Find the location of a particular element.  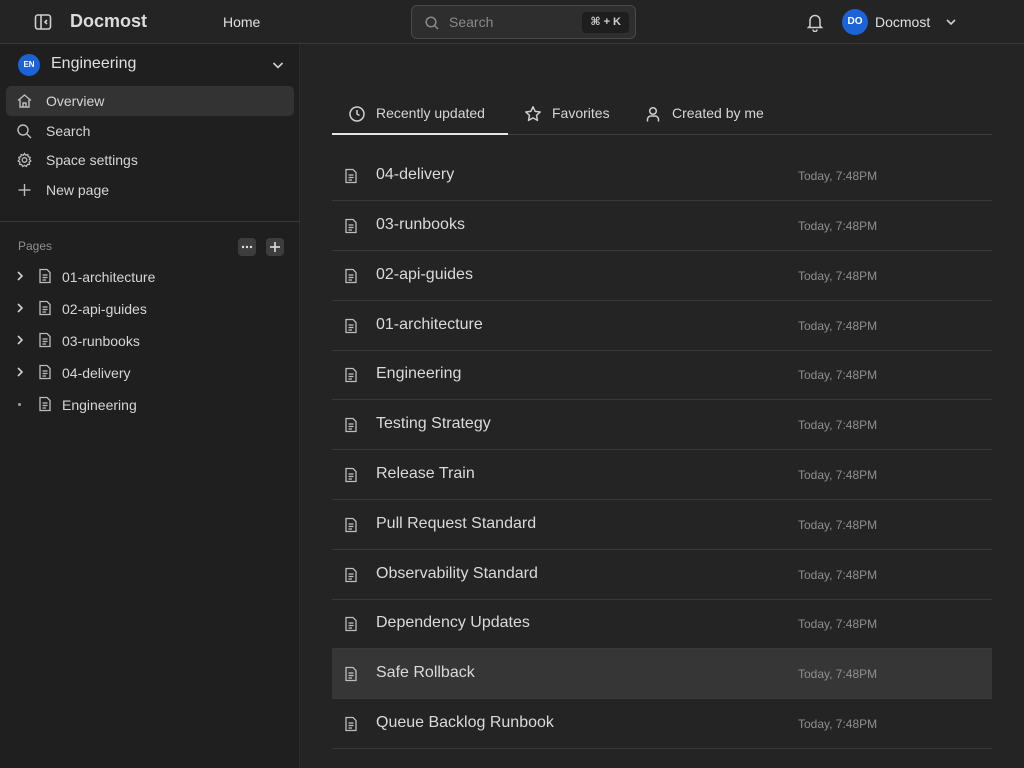

list-item: Pull Request Standard Today, 7:48PM is located at coordinates (662, 525).